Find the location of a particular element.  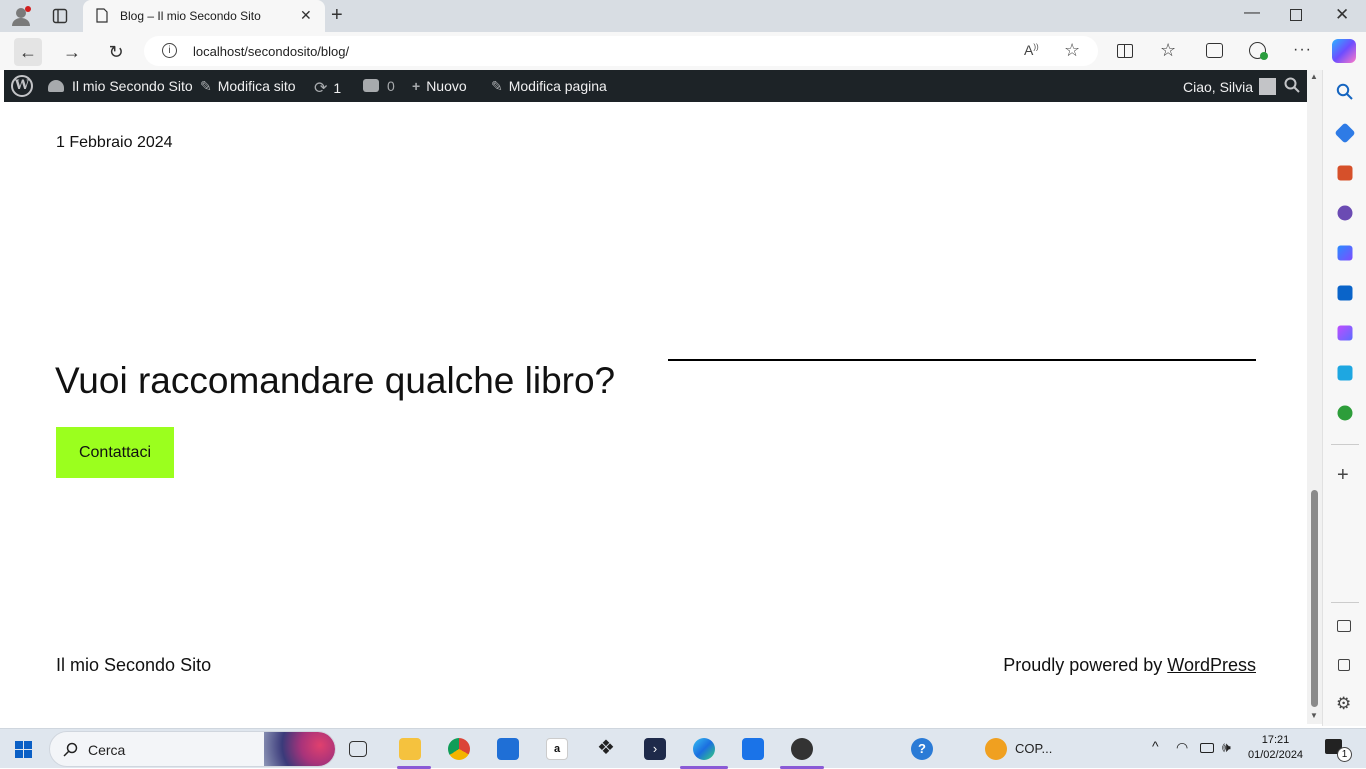

cta-heading: Vuoi raccomandare qualche libro? is located at coordinates (335, 380).